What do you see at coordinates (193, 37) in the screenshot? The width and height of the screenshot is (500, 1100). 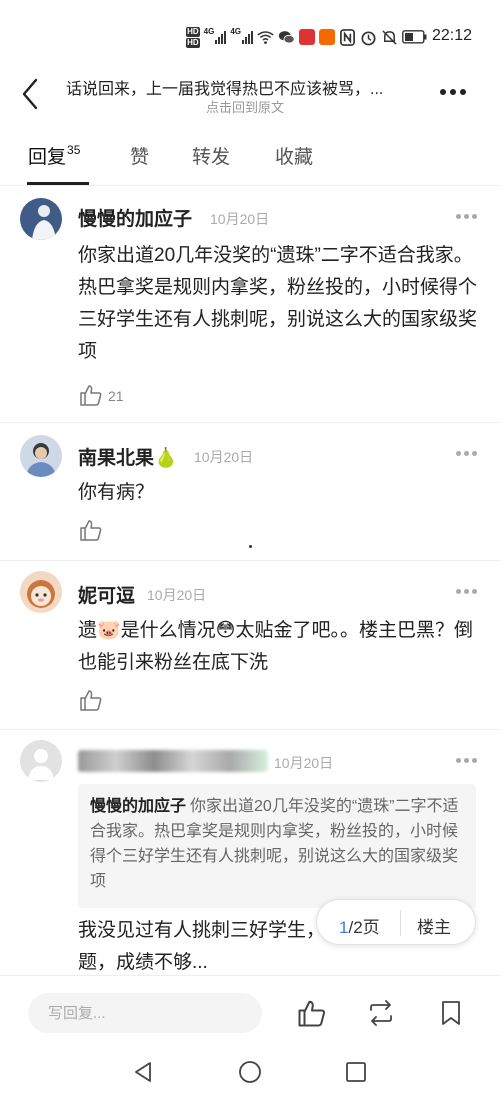 I see `hd-badge-icon: HD HD` at bounding box center [193, 37].